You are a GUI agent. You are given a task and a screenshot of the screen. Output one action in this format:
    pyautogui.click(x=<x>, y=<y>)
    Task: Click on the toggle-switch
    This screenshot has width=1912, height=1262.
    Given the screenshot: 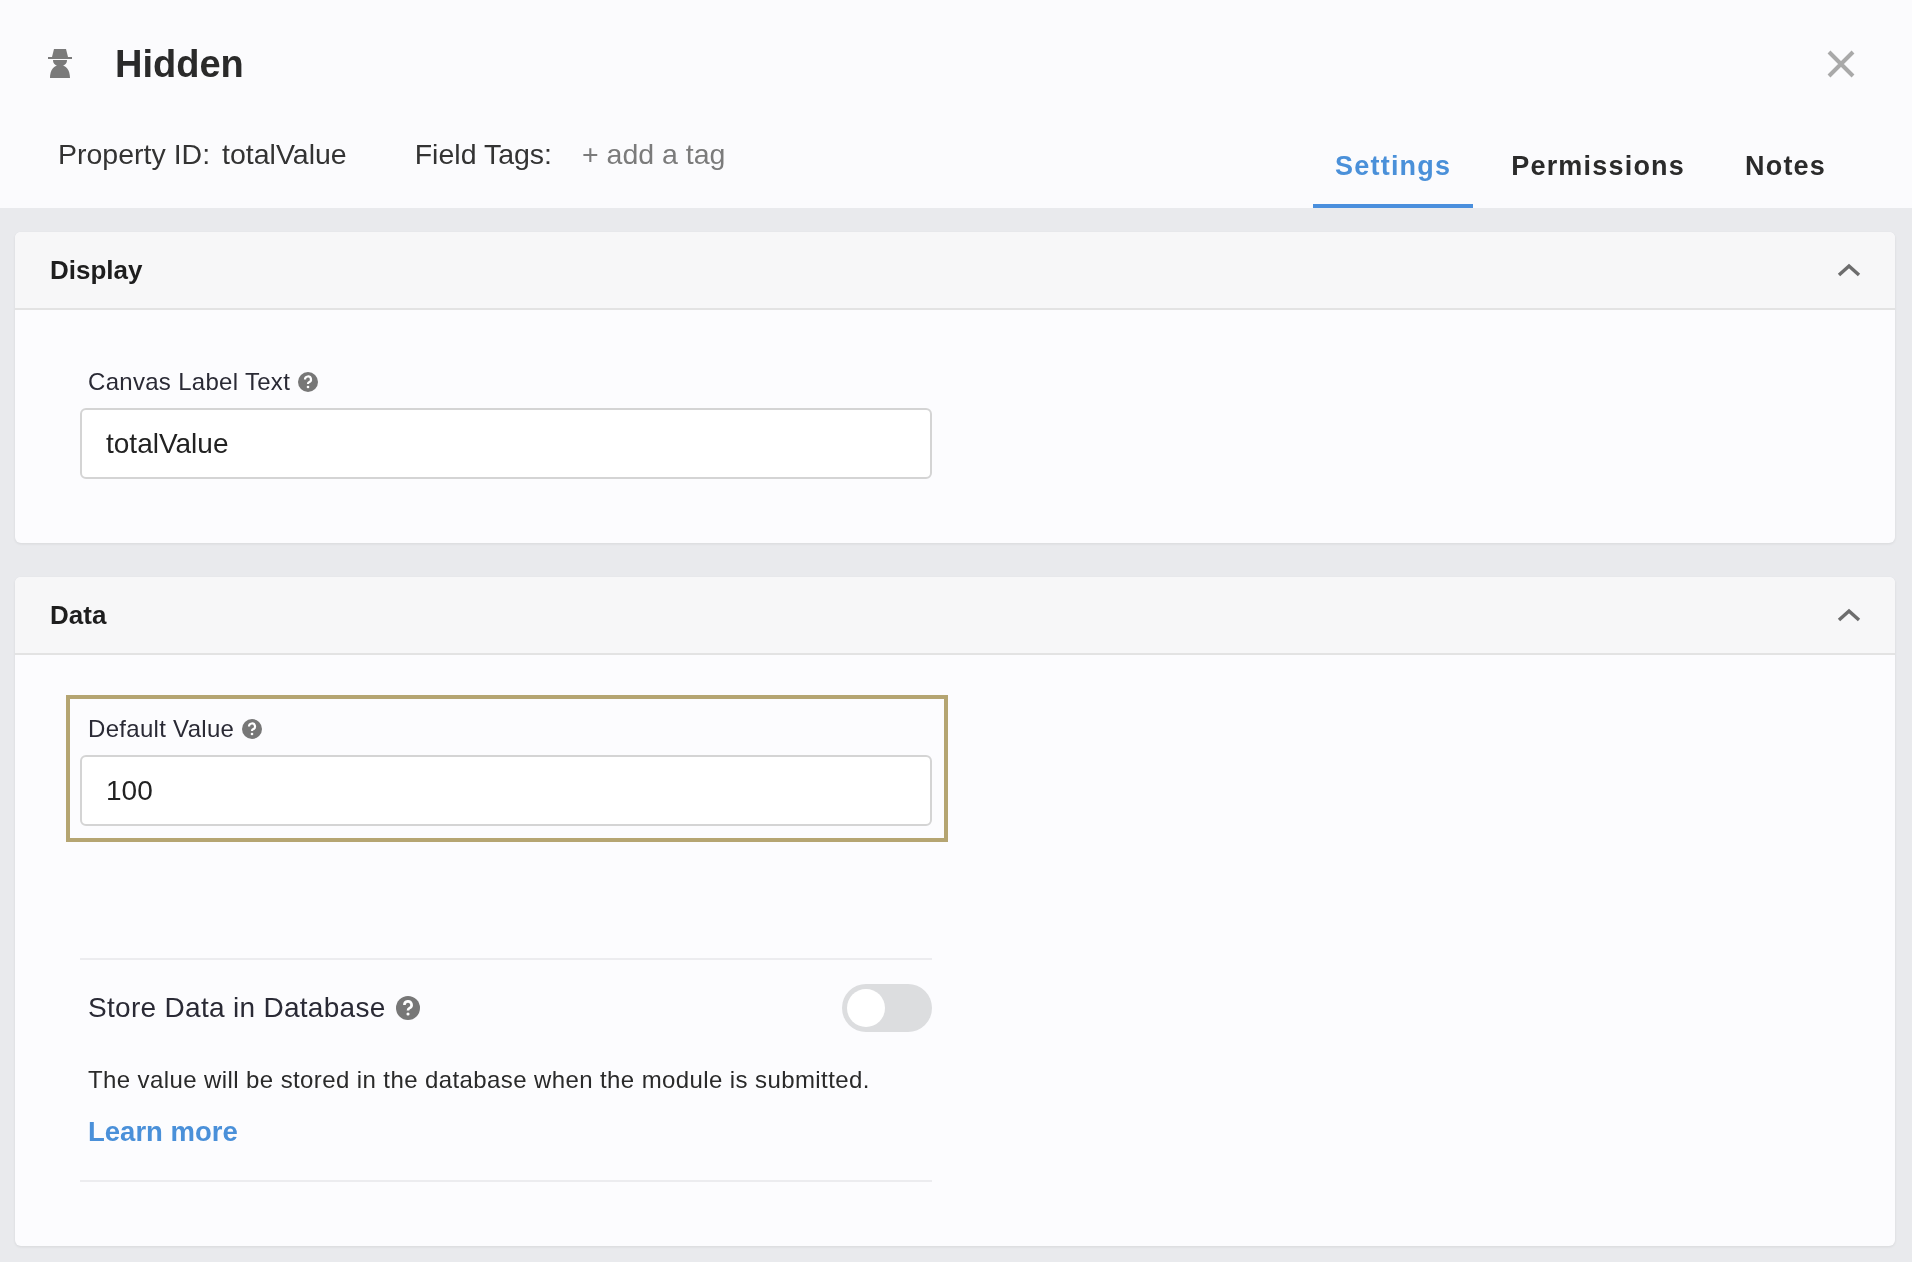 What is the action you would take?
    pyautogui.click(x=887, y=1008)
    